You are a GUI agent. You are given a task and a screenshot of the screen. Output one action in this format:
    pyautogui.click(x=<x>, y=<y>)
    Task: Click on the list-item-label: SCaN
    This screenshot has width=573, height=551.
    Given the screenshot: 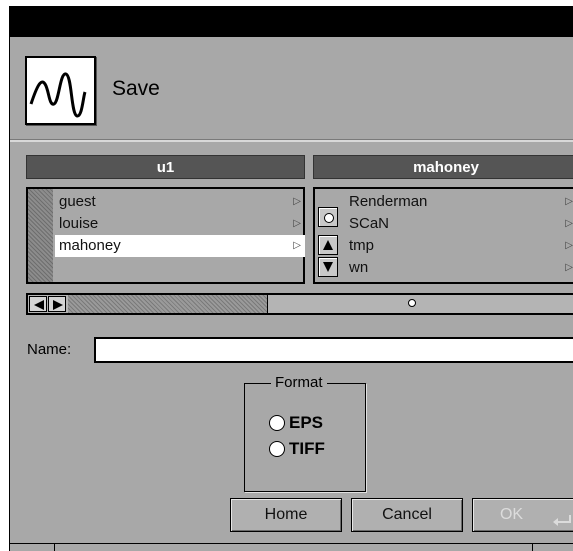 What is the action you would take?
    pyautogui.click(x=369, y=223)
    